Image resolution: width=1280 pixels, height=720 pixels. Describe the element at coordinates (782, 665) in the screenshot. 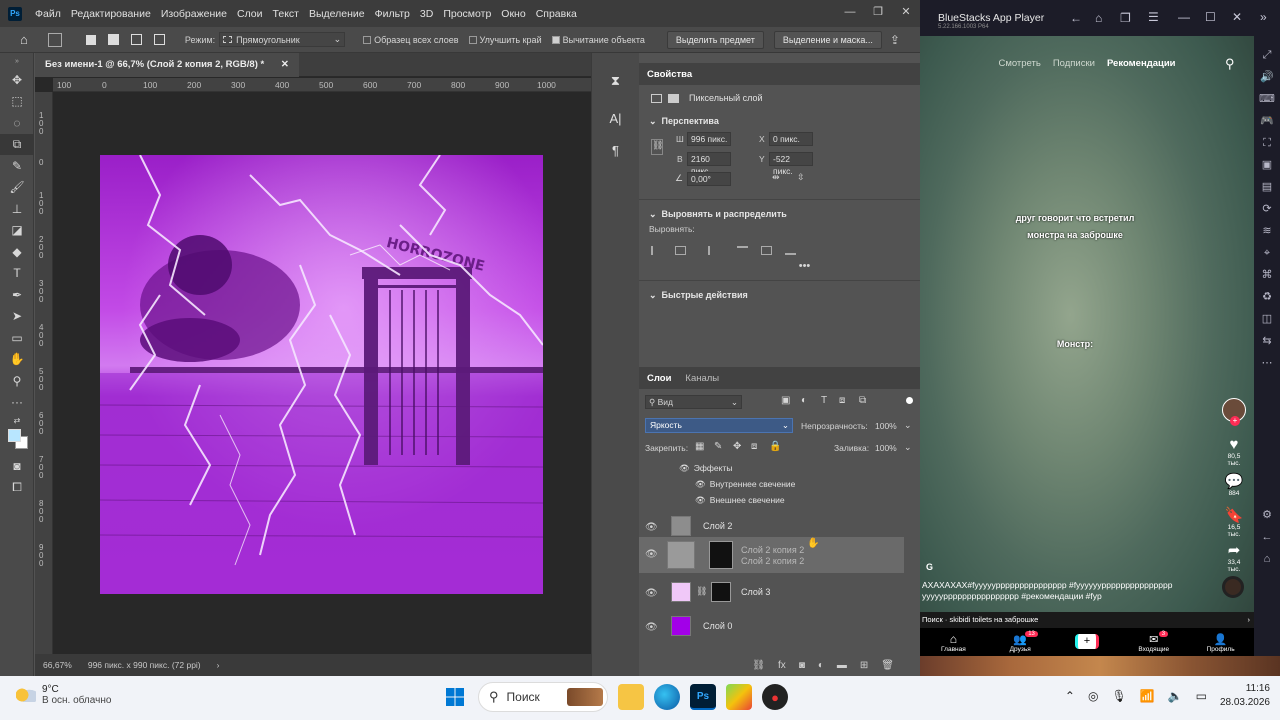

I see `layer-style-icon: fx` at that location.